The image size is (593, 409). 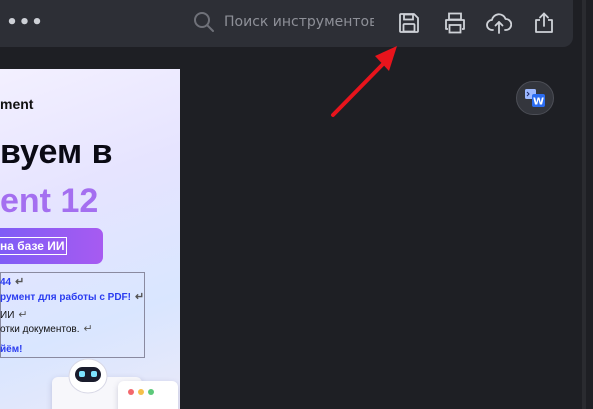 What do you see at coordinates (295, 22) in the screenshot?
I see `tool-search-input` at bounding box center [295, 22].